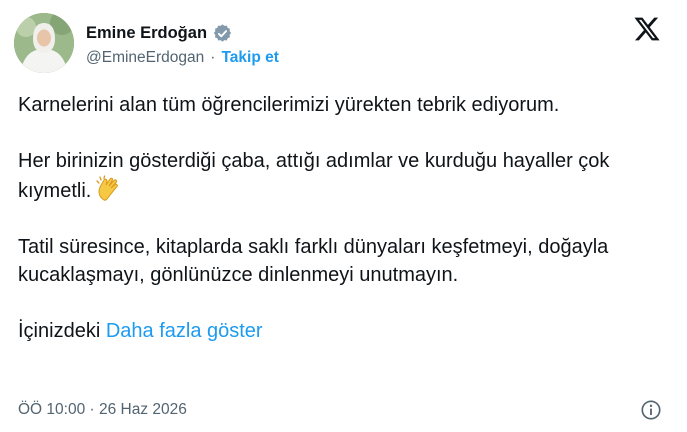 Image resolution: width=687 pixels, height=432 pixels. What do you see at coordinates (651, 410) in the screenshot?
I see `info-icon` at bounding box center [651, 410].